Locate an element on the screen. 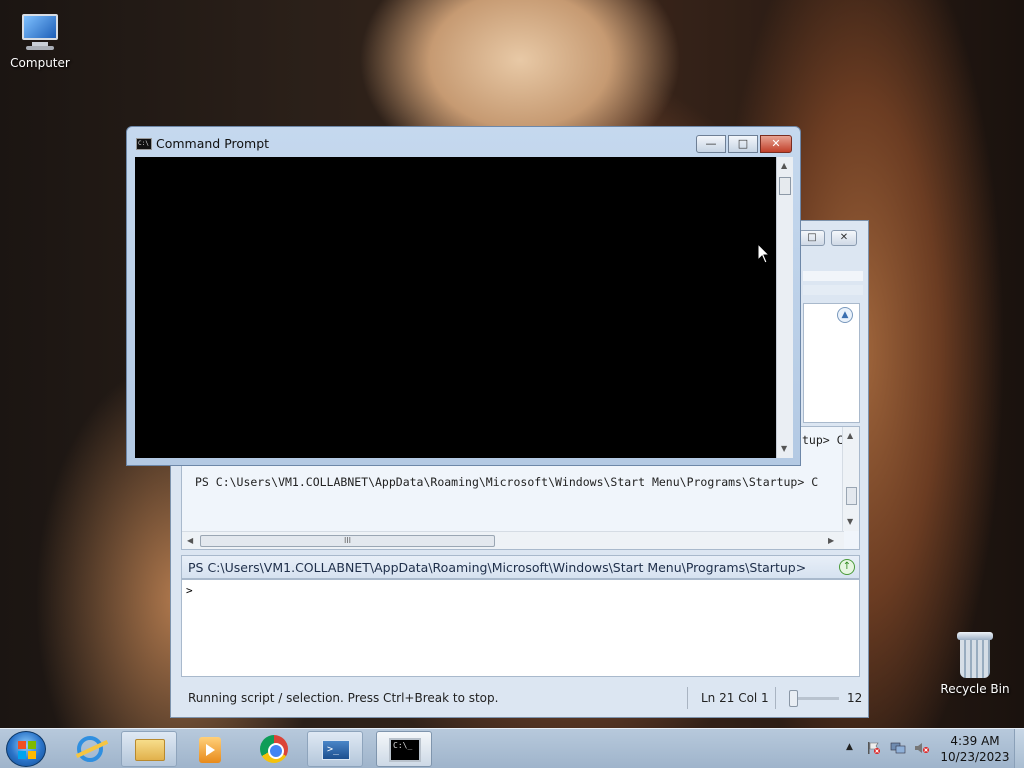  folder-icon is located at coordinates (150, 750).